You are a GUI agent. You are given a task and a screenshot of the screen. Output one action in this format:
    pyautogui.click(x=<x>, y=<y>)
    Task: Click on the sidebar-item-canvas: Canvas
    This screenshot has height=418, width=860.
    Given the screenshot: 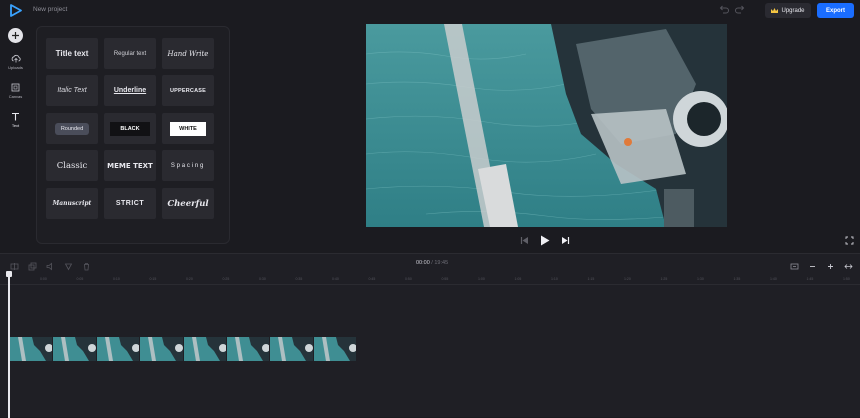 What is the action you would take?
    pyautogui.click(x=15, y=91)
    